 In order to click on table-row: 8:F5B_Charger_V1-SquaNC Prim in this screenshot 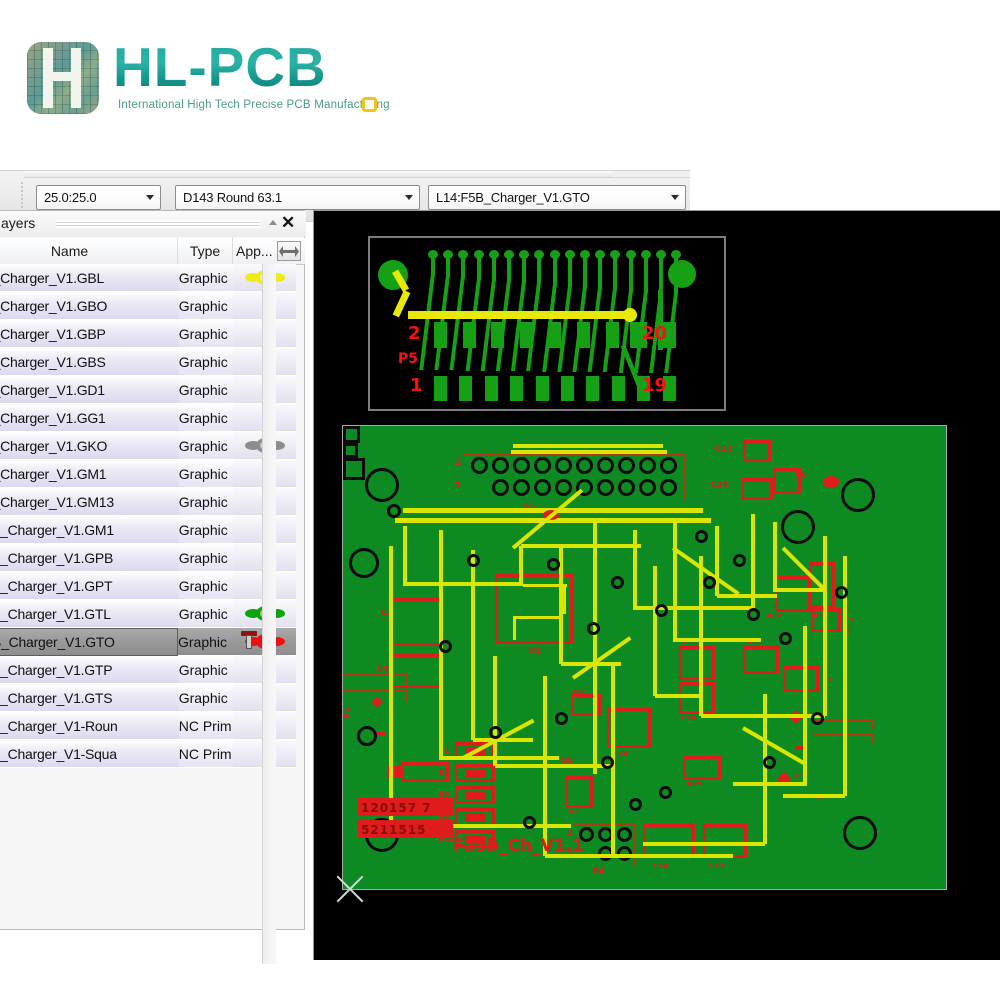, I will do `click(148, 754)`.